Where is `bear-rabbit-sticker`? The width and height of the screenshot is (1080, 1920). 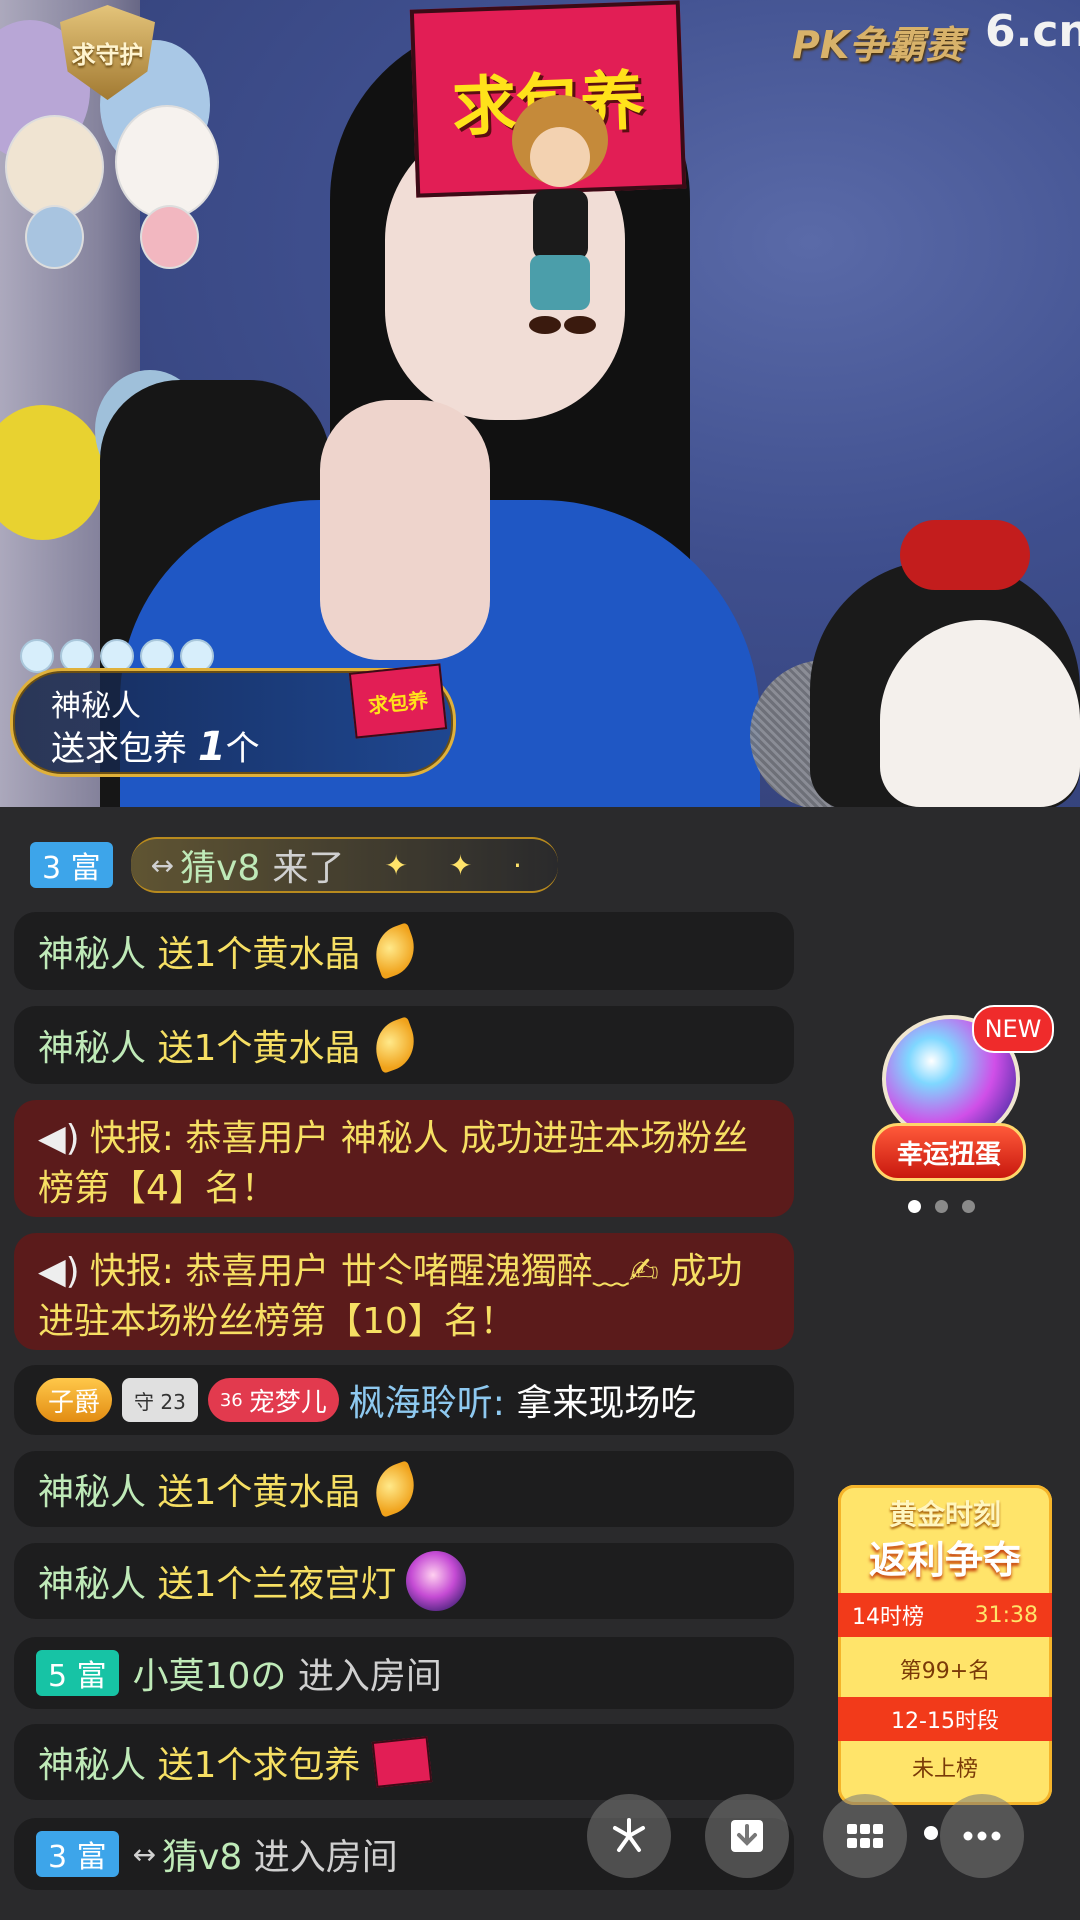 bear-rabbit-sticker is located at coordinates (117, 182).